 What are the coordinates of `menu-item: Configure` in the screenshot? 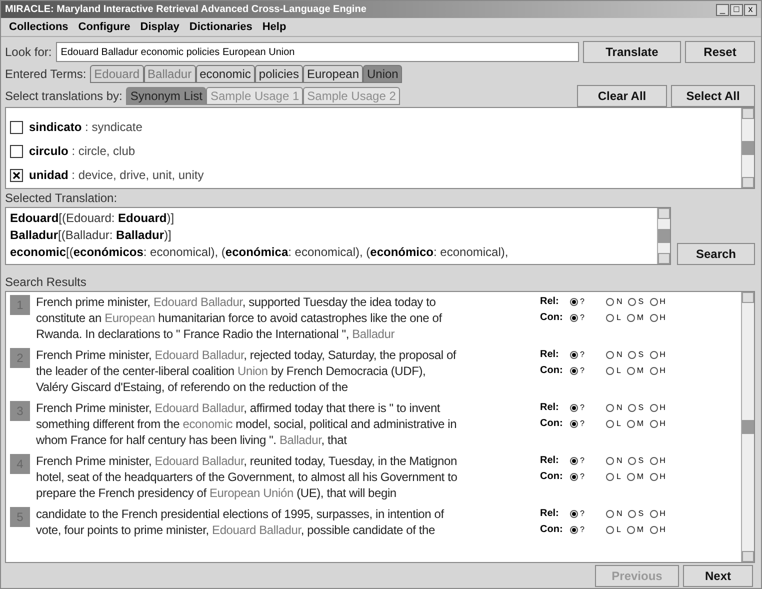 It's located at (104, 27).